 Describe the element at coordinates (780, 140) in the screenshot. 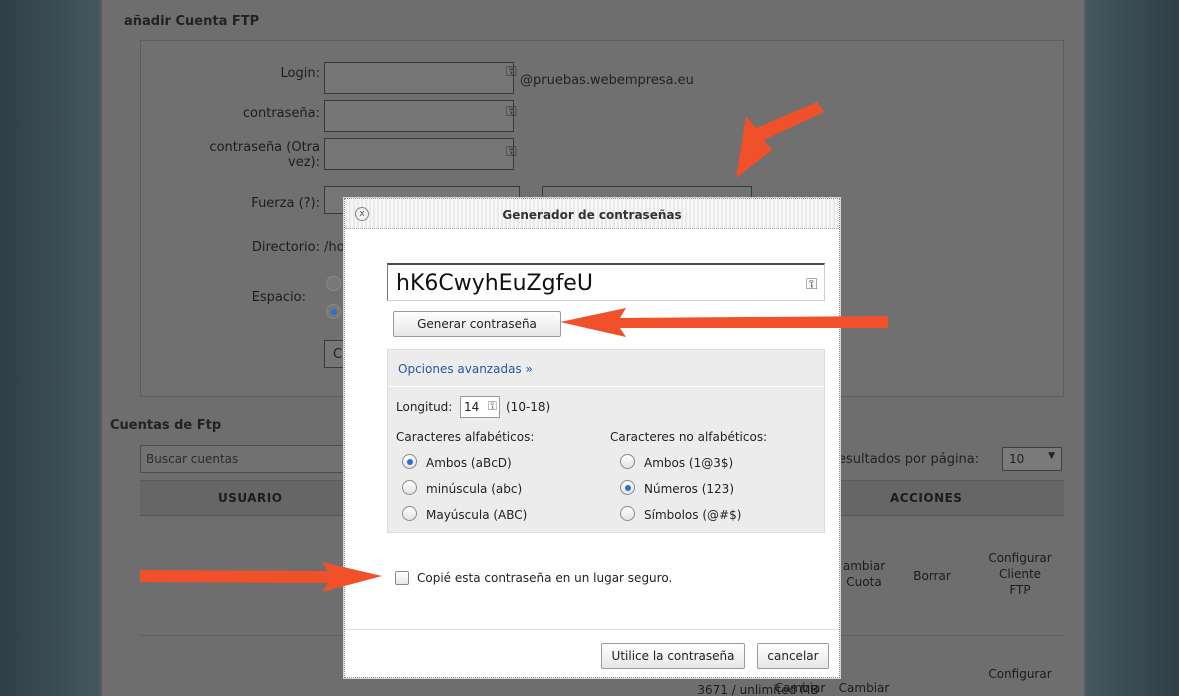

I see `arrow-generator-button` at that location.